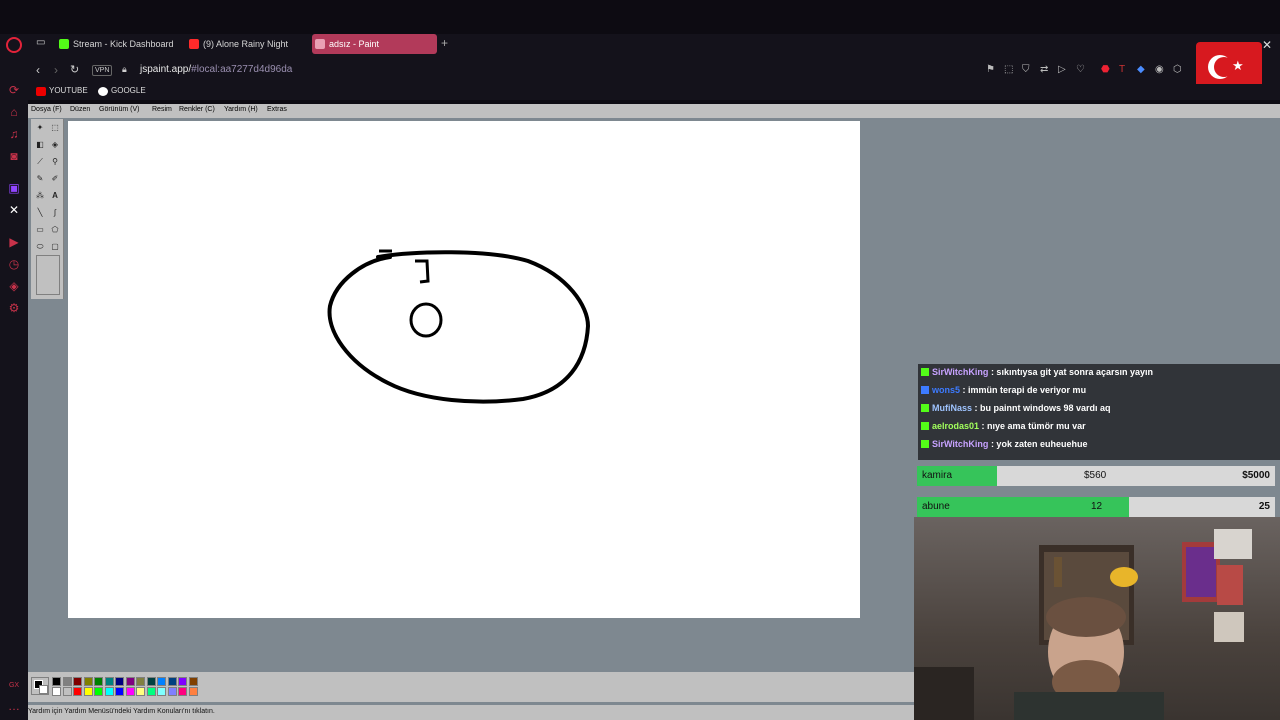  I want to click on gx-icon: GX, so click(14, 686).